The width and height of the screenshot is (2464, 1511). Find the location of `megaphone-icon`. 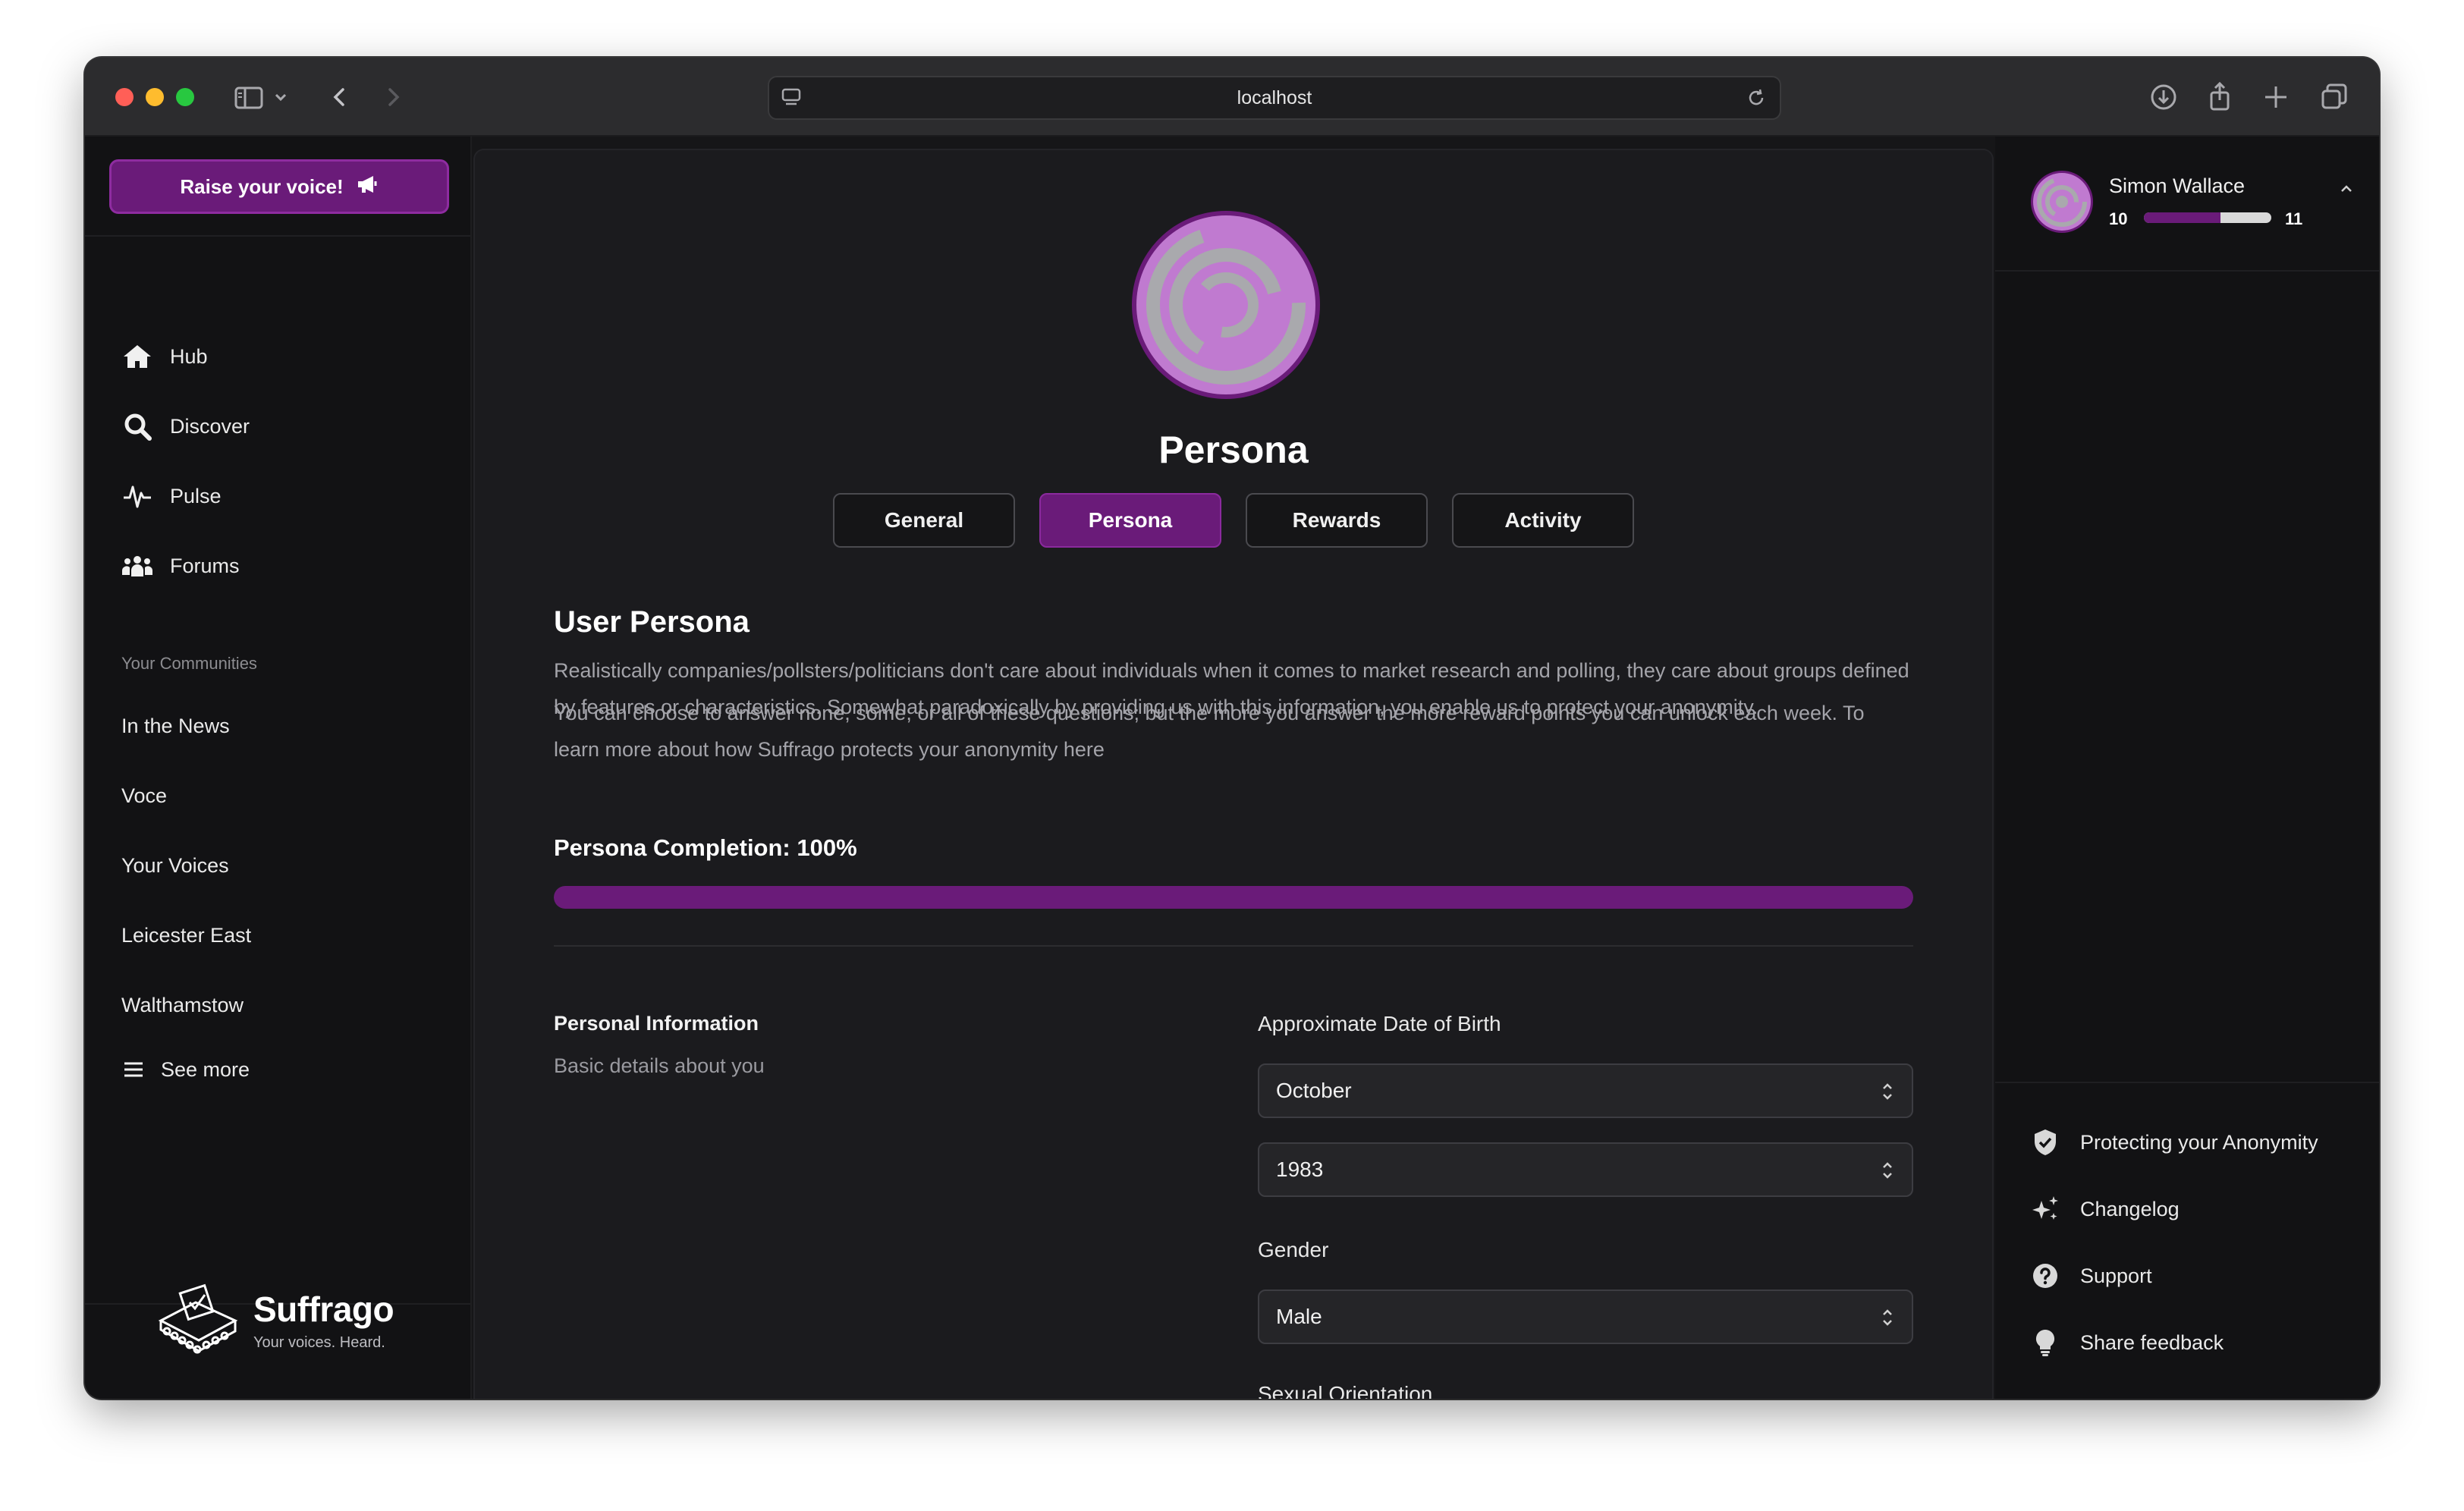

megaphone-icon is located at coordinates (367, 187).